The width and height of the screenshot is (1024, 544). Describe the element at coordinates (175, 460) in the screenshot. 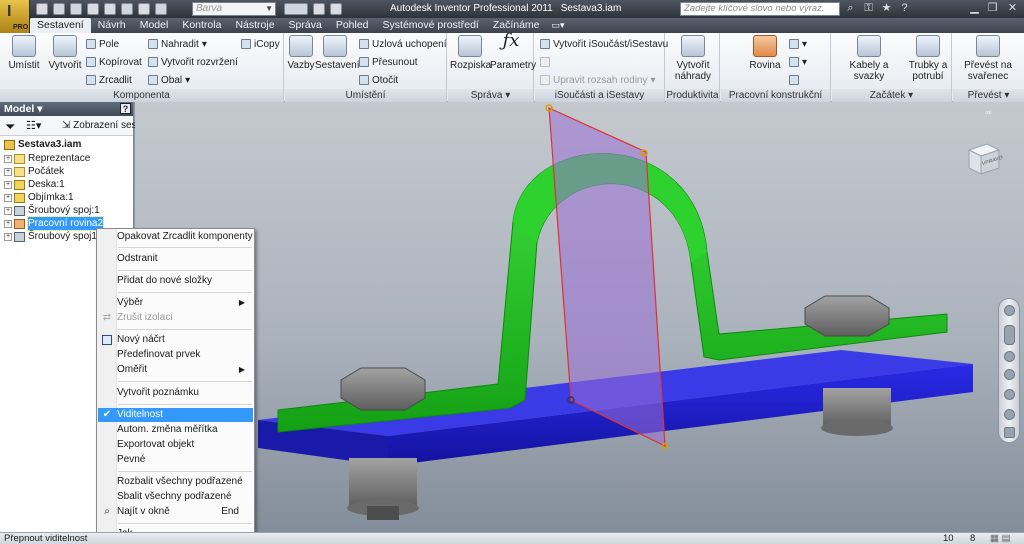

I see `menu-item-grounded: Pevné` at that location.